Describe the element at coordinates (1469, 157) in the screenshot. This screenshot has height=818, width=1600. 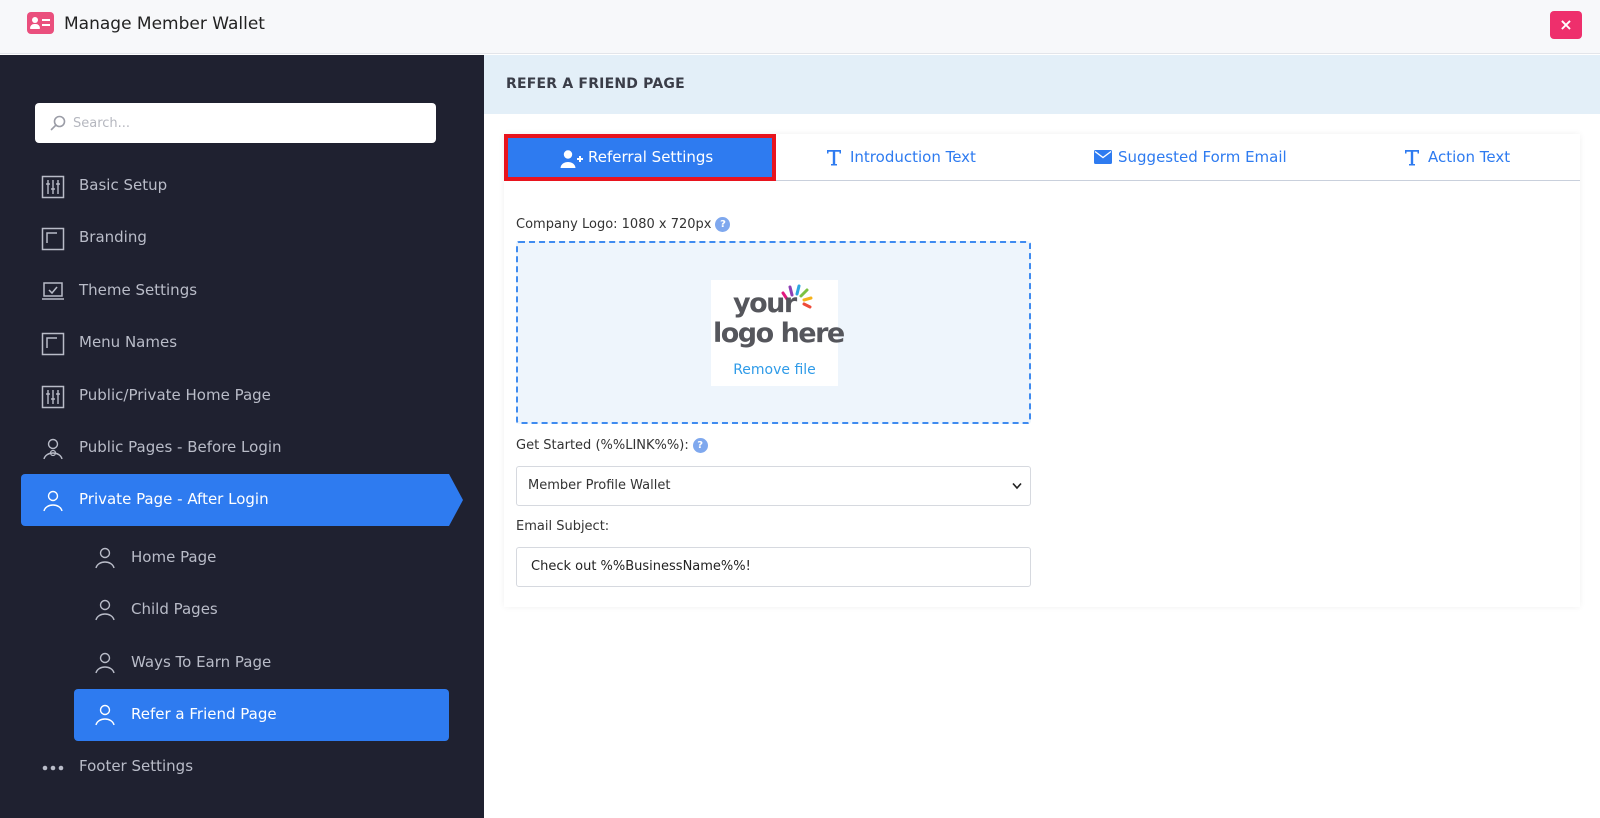
I see `tab-label: Action Text` at that location.